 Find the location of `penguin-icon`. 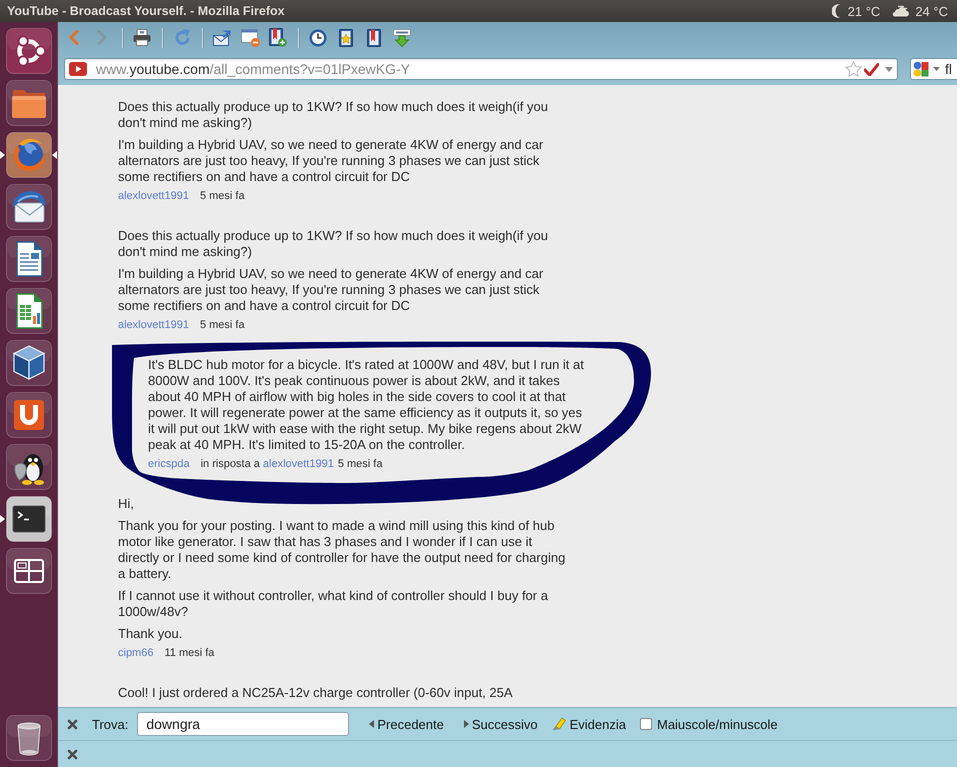

penguin-icon is located at coordinates (29, 467).